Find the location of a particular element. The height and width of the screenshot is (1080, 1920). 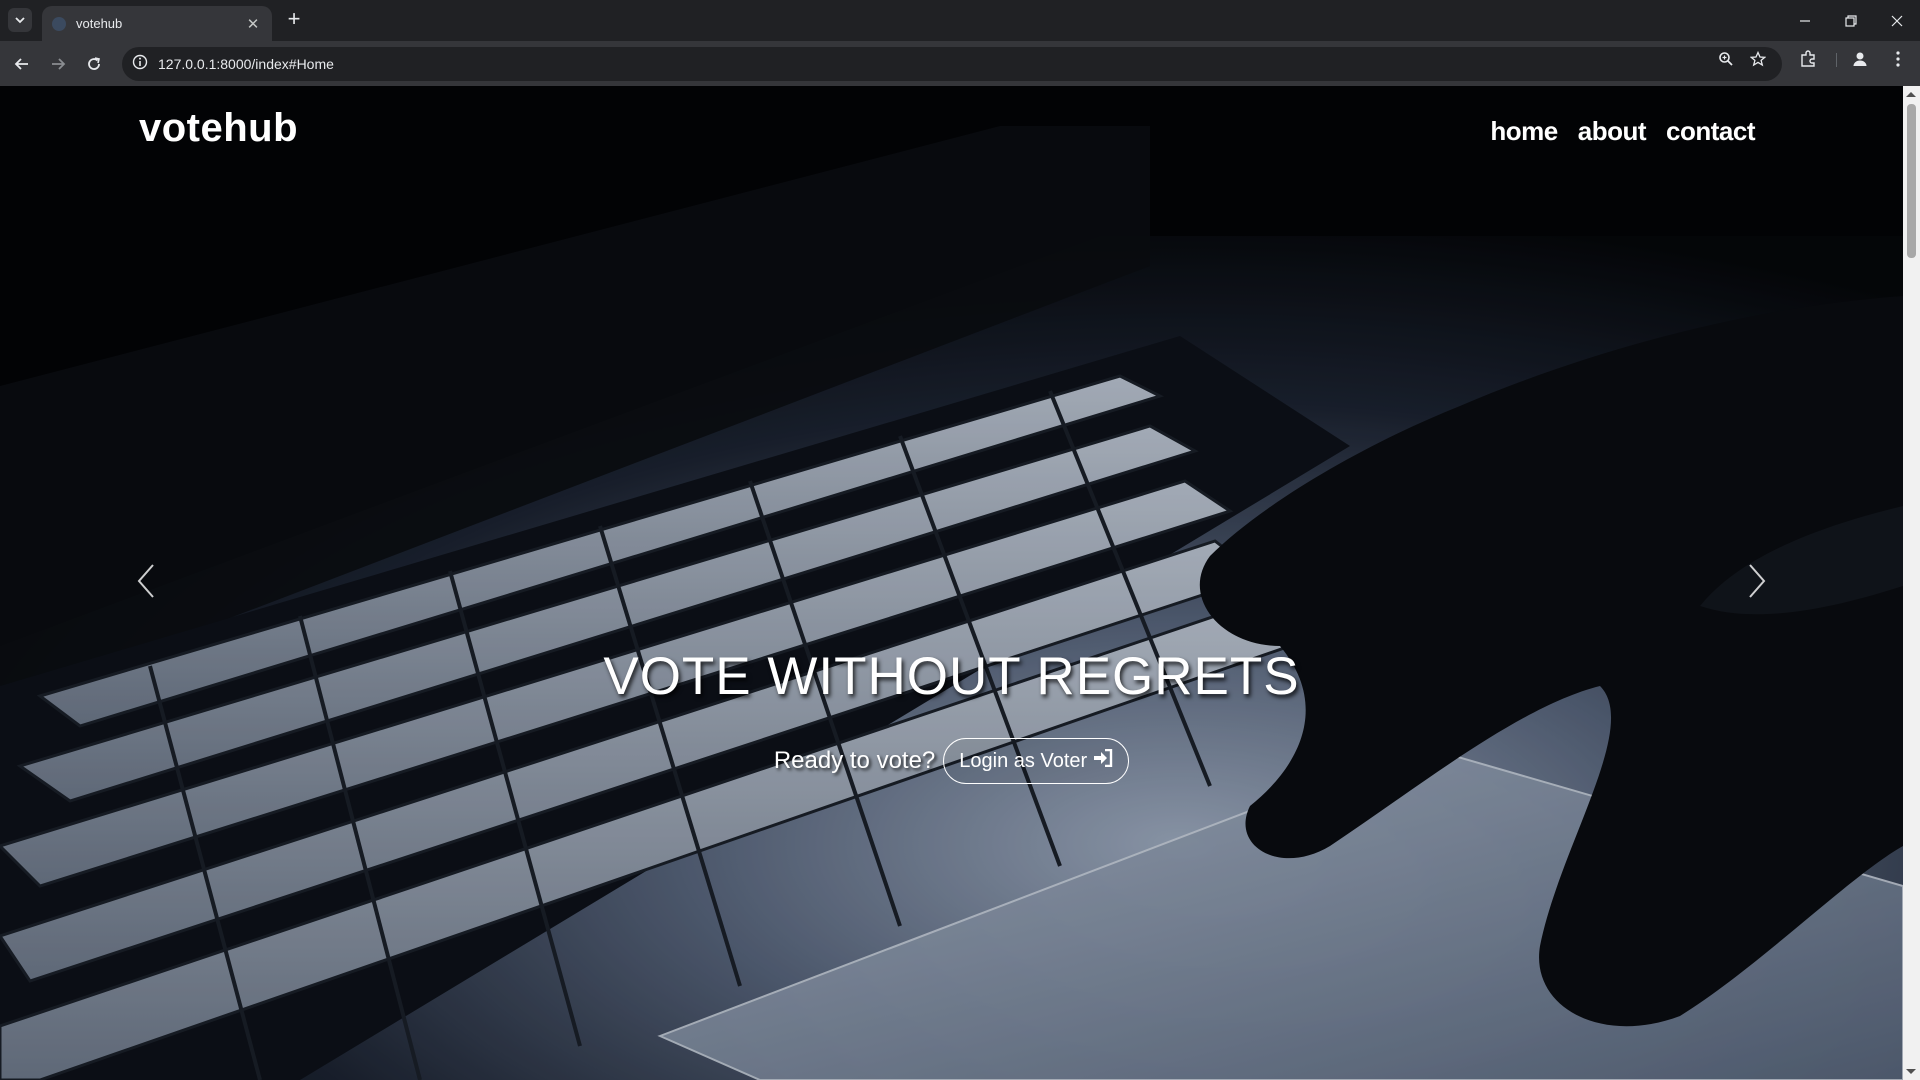

scroll-down-icon is located at coordinates (1911, 1071).